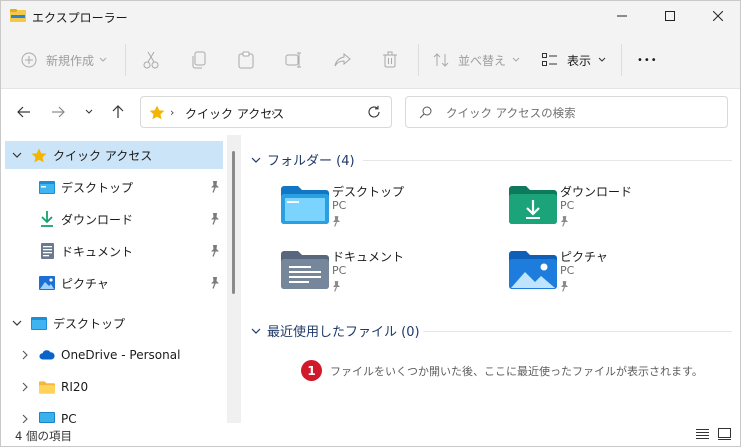 This screenshot has height=447, width=741. I want to click on new-button: 新規作成, so click(64, 60).